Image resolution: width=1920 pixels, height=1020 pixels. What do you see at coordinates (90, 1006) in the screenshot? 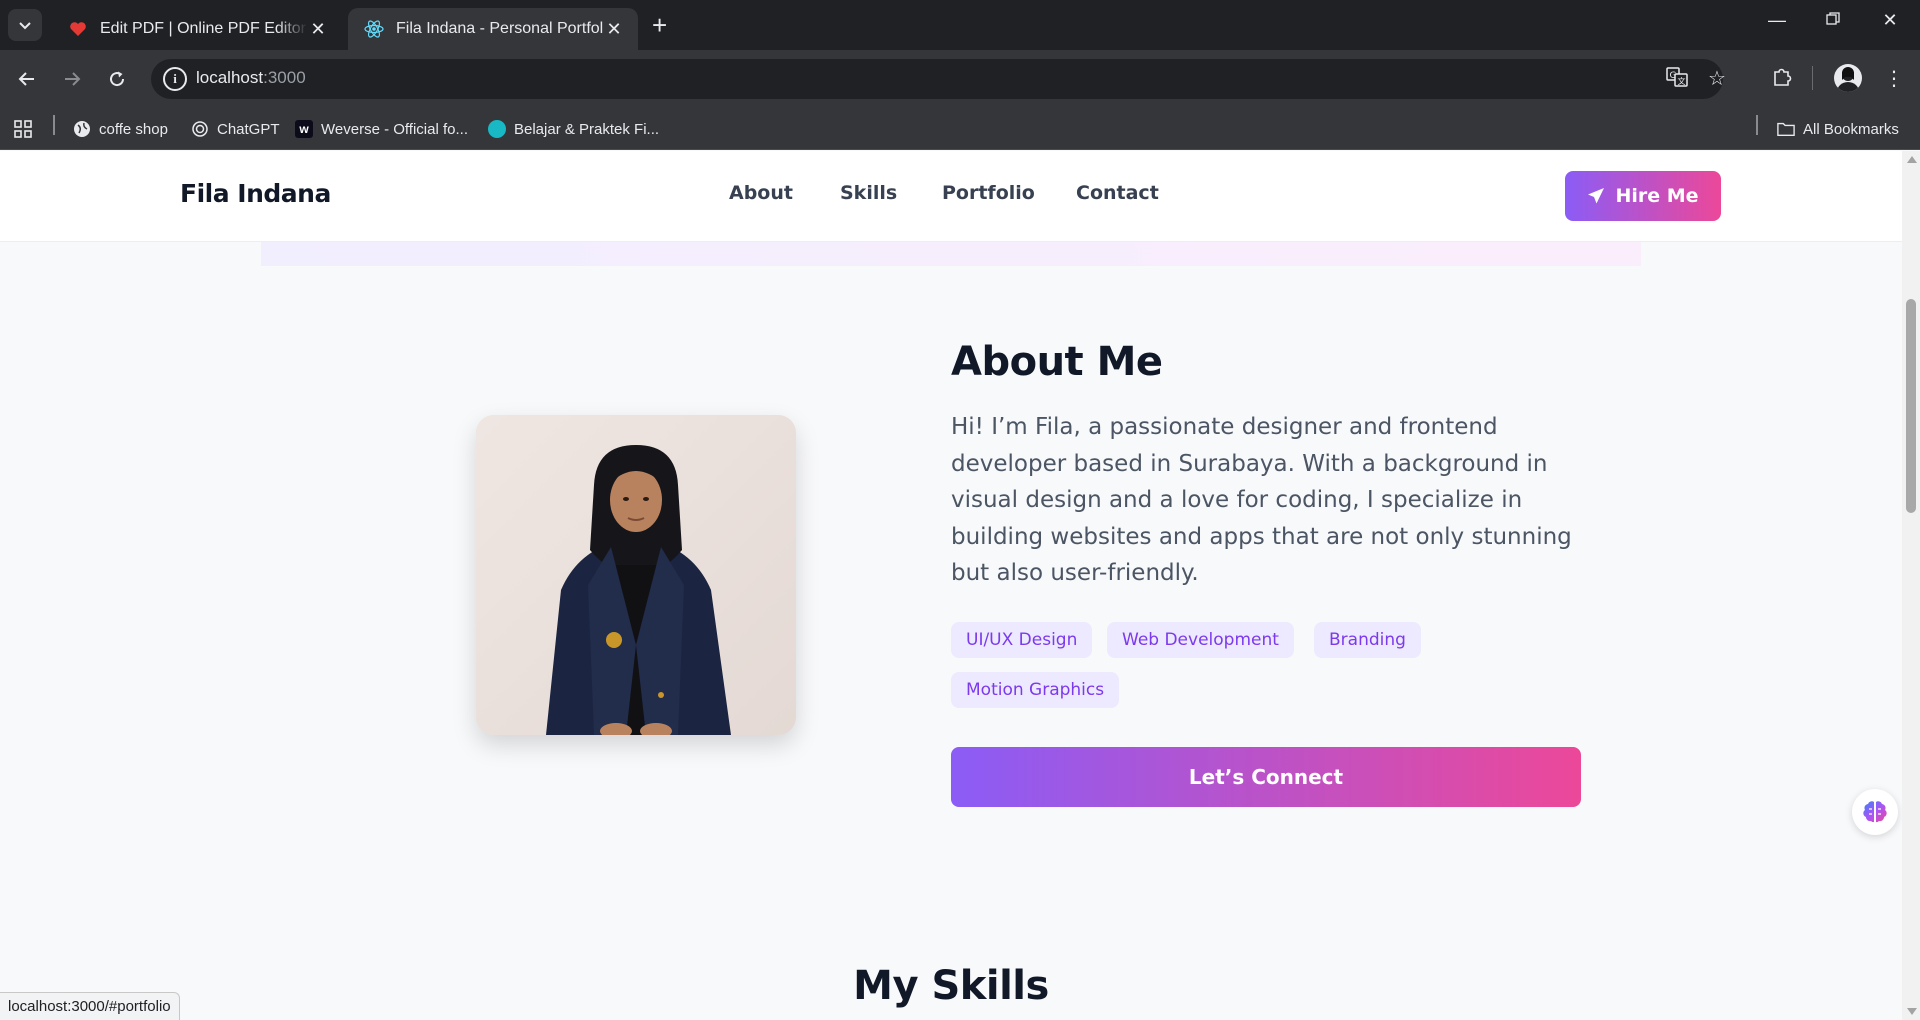
I see `status-url-preview: localhost:3000/#portfolio` at bounding box center [90, 1006].